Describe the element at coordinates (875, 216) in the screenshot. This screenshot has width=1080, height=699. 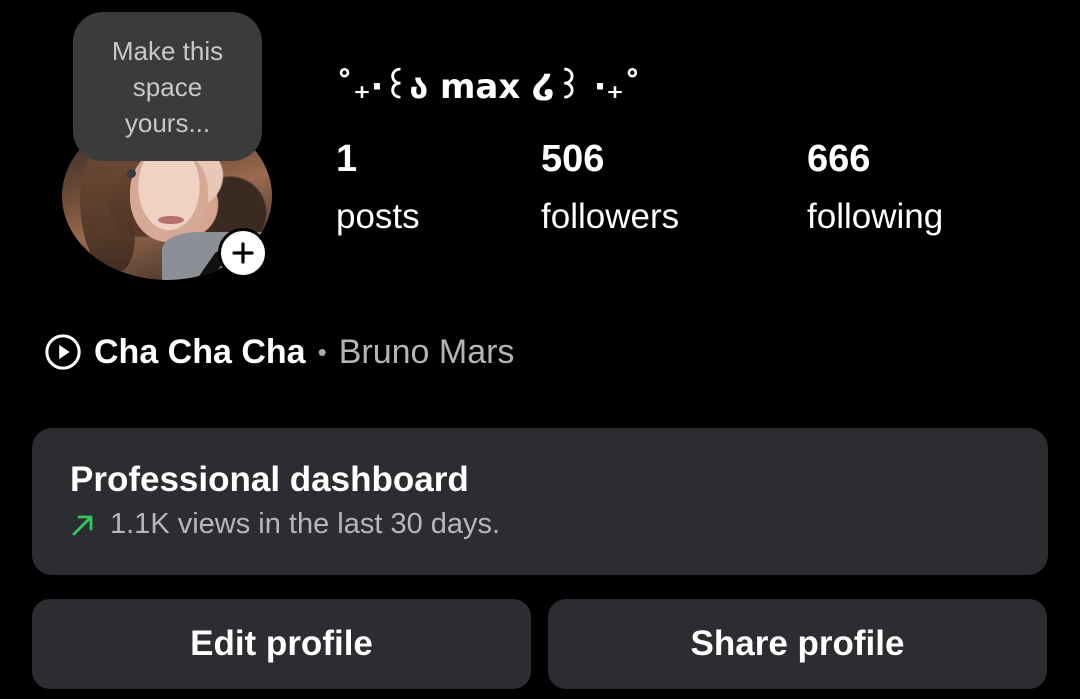
I see `following-label: following` at that location.